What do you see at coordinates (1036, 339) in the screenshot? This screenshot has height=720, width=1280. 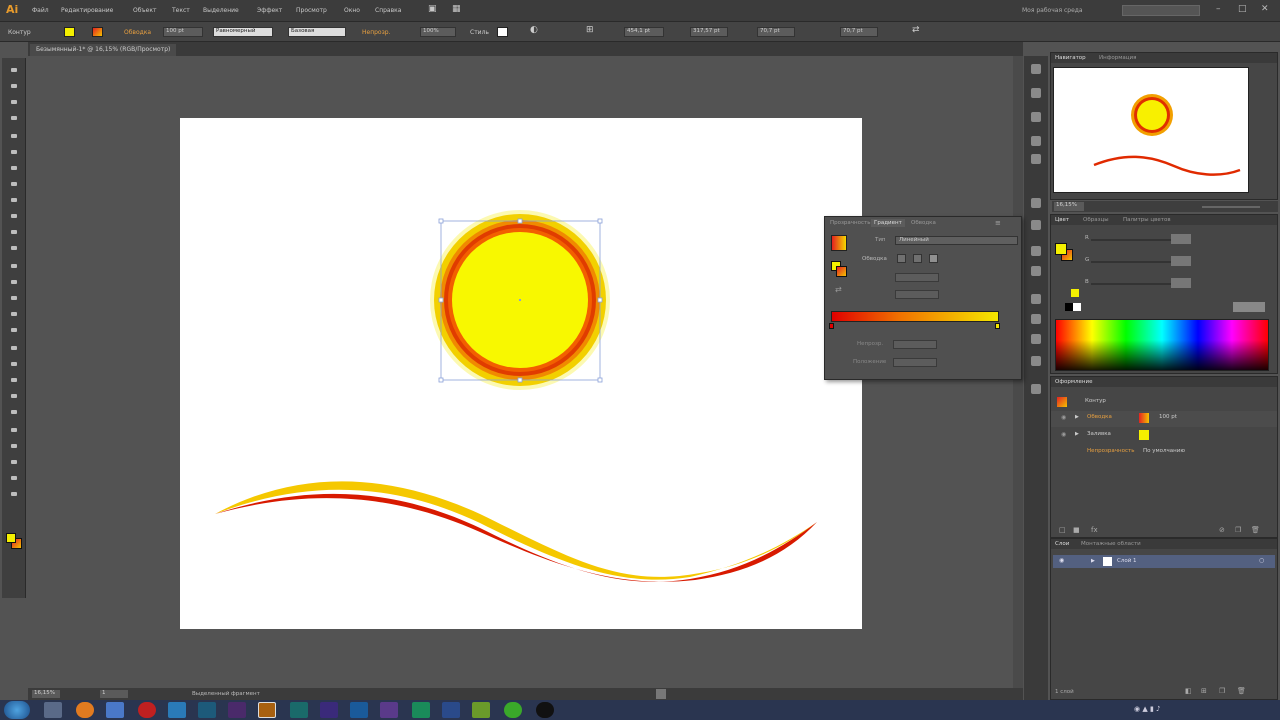 I see `artboards-panel-icon` at bounding box center [1036, 339].